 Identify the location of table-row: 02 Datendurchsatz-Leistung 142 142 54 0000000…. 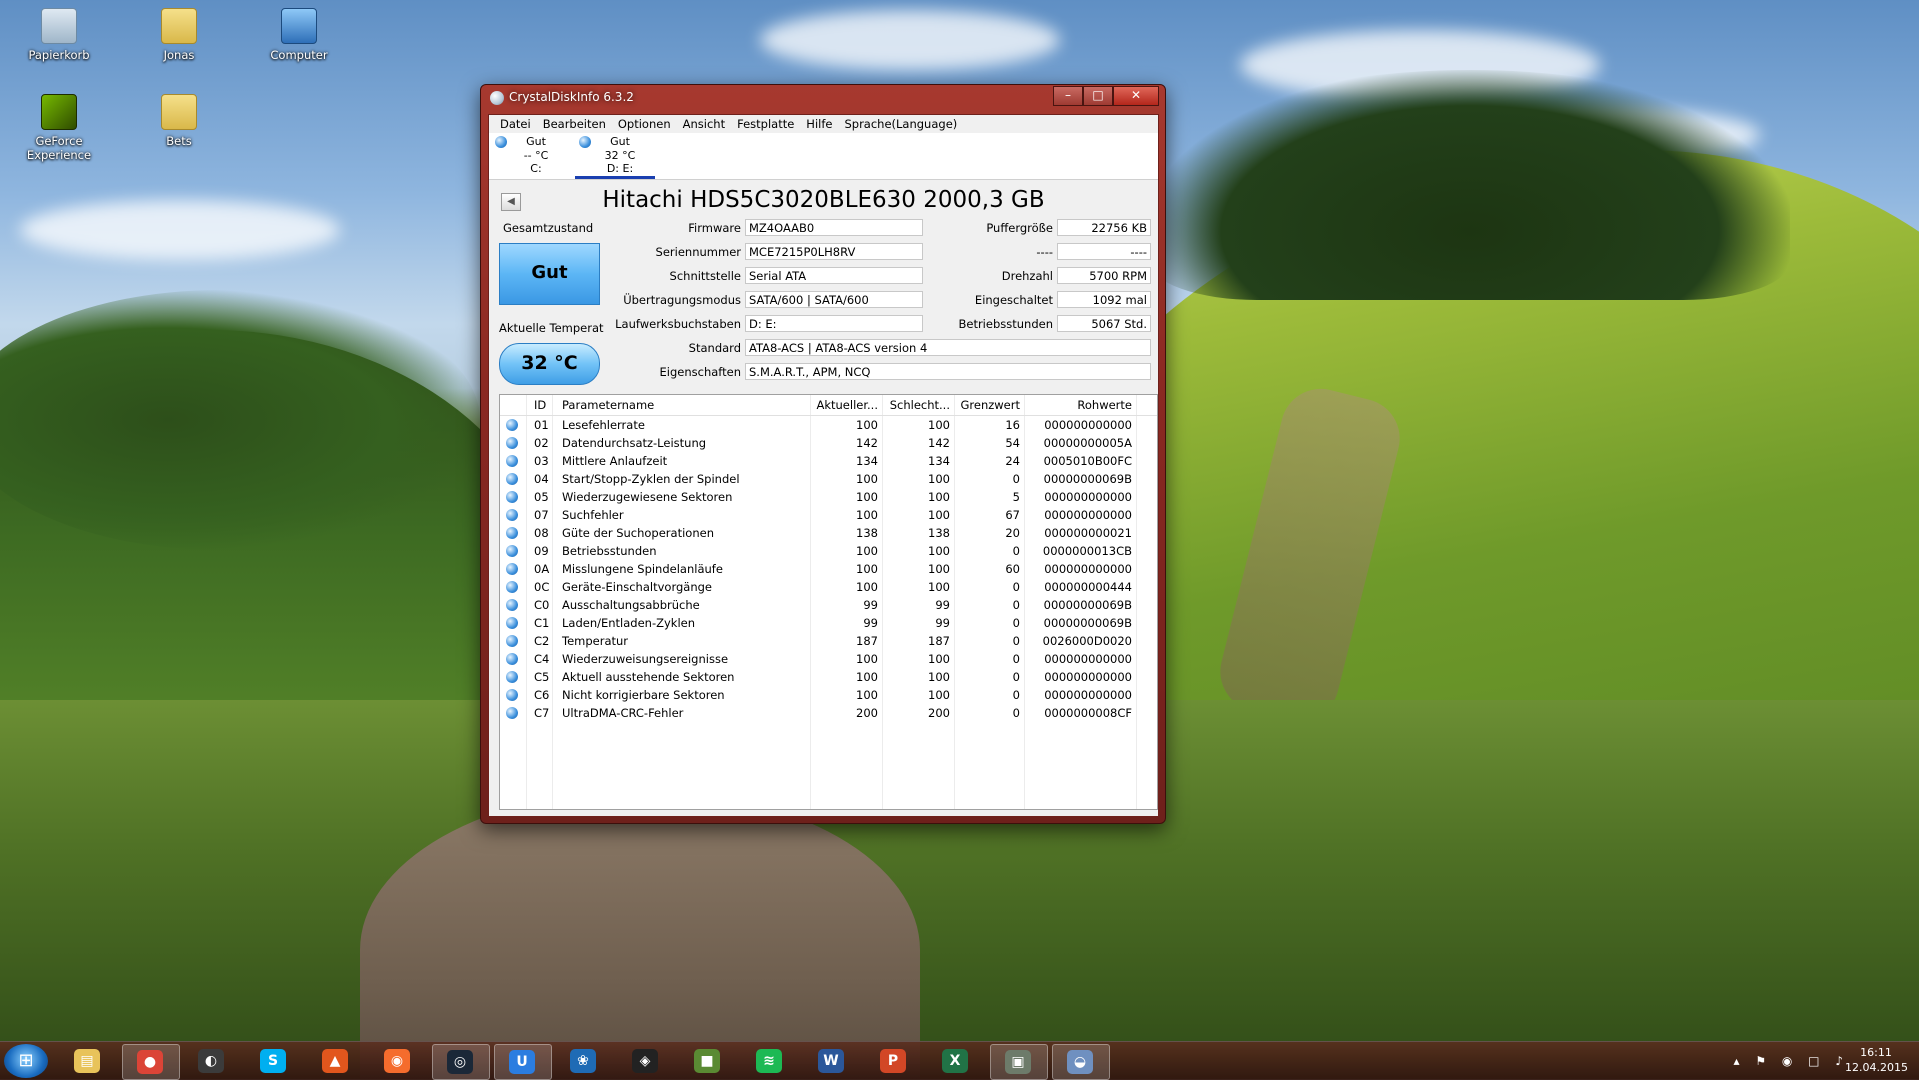
(828, 443).